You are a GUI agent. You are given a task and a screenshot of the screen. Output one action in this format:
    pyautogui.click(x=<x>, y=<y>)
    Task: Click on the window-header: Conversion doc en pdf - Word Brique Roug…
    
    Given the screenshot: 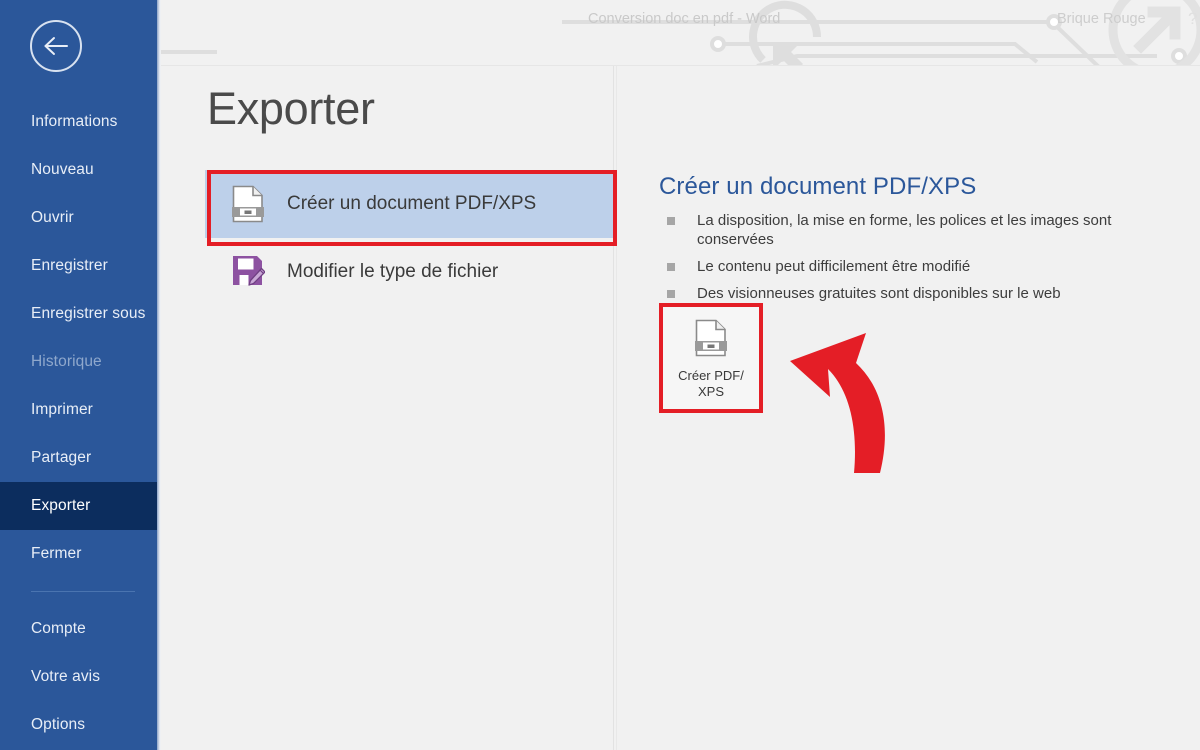 What is the action you would take?
    pyautogui.click(x=678, y=33)
    